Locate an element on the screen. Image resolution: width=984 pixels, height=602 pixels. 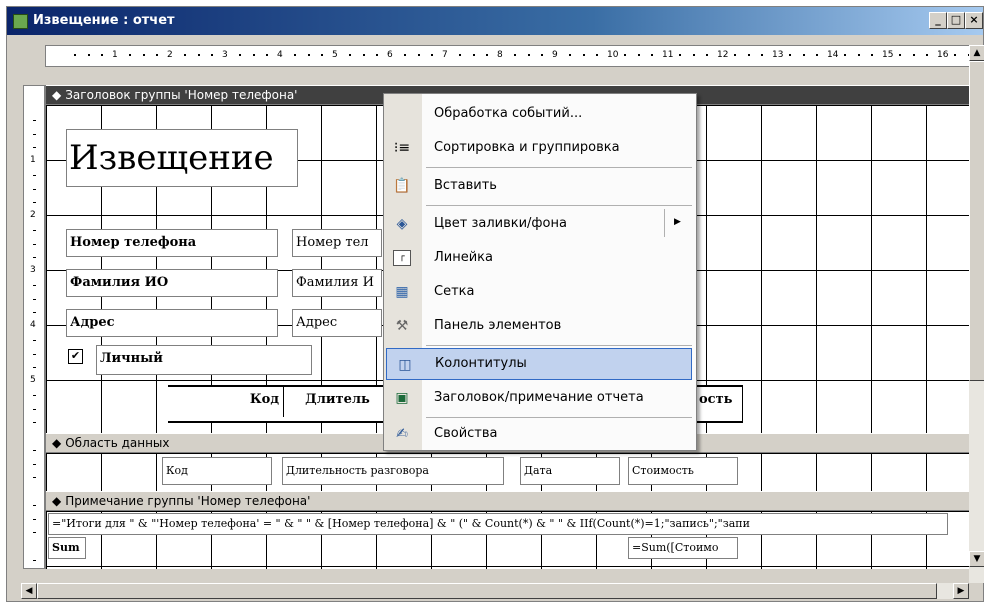
ruler-number: 10 is located at coordinates (613, 55).